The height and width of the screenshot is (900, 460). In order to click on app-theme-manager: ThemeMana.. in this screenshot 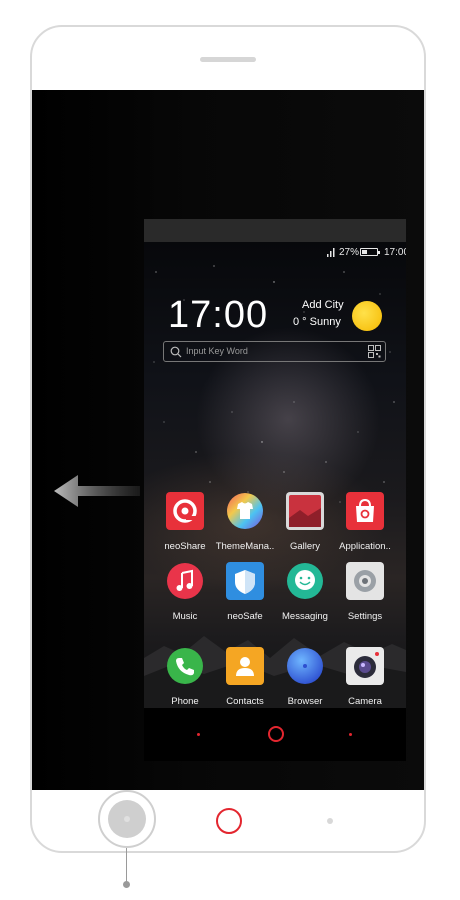, I will do `click(245, 522)`.